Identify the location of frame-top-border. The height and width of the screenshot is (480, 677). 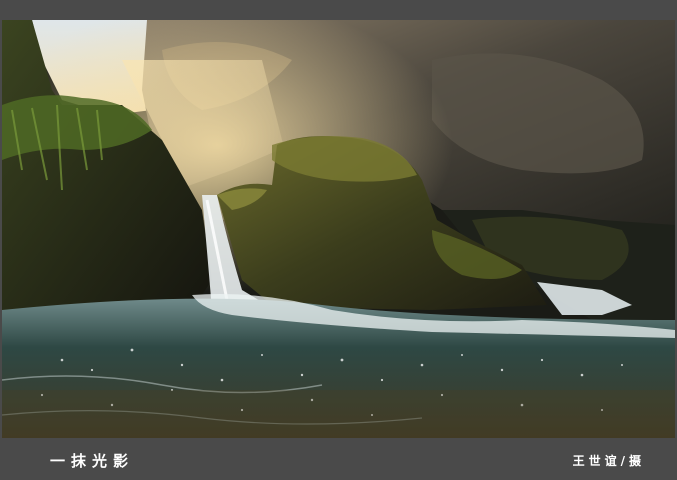
(338, 10).